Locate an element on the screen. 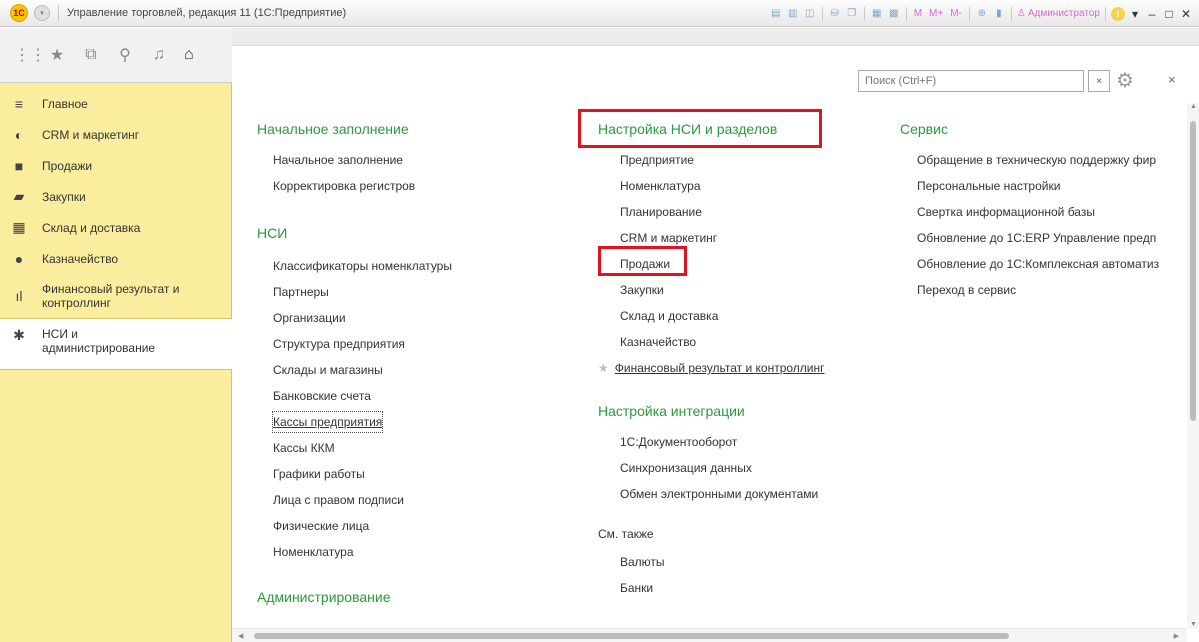 The height and width of the screenshot is (642, 1199). section-title: НСИ is located at coordinates (272, 233).